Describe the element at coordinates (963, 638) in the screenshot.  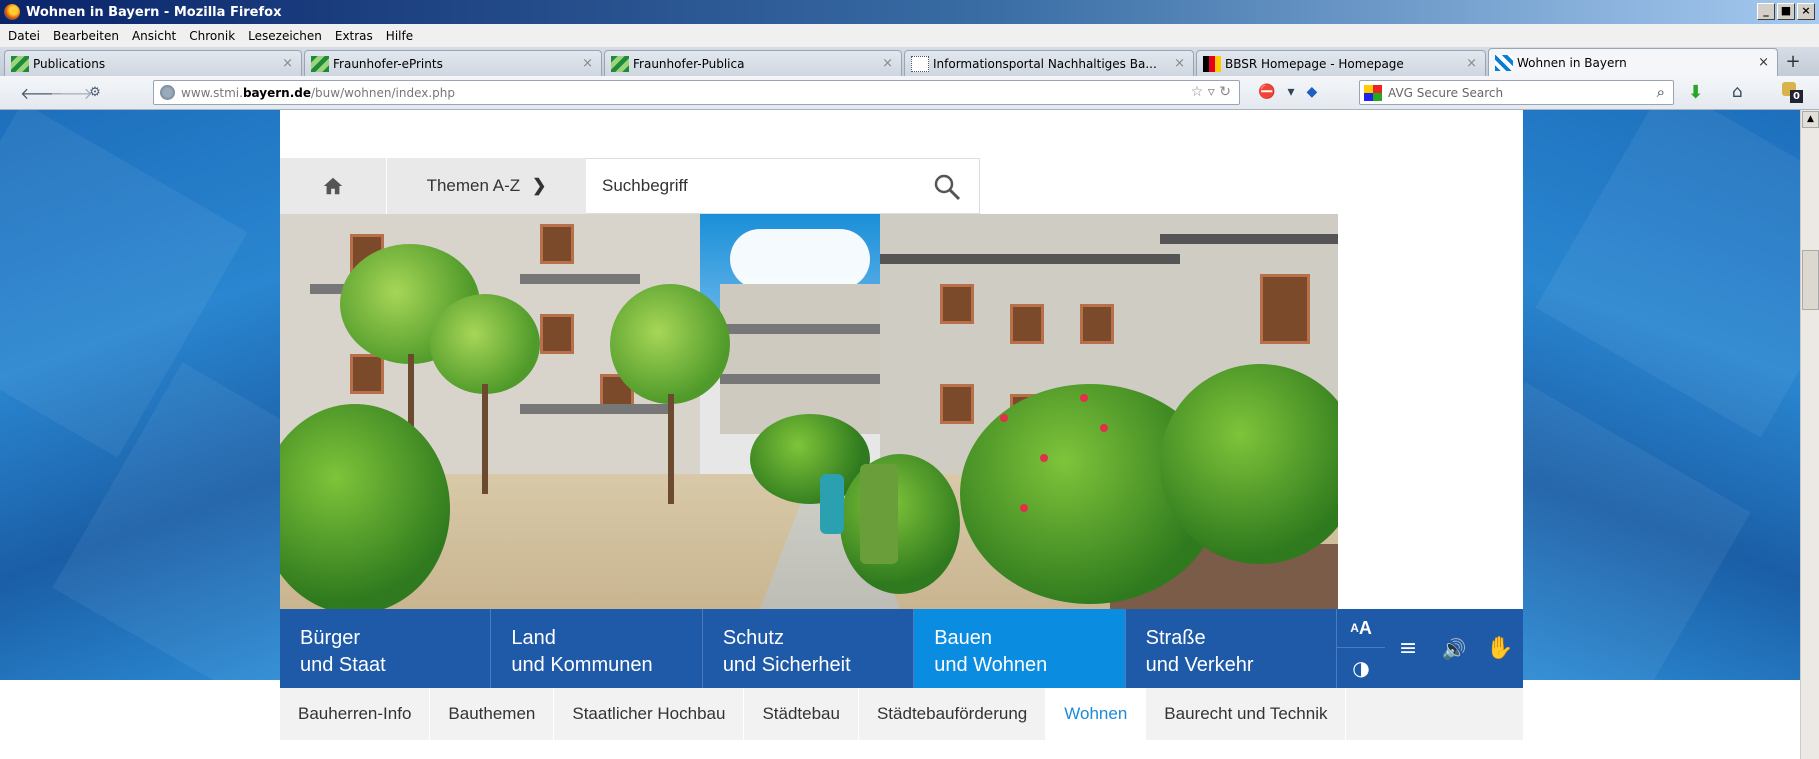
I see `mainnav-label-line1: Bauen` at that location.